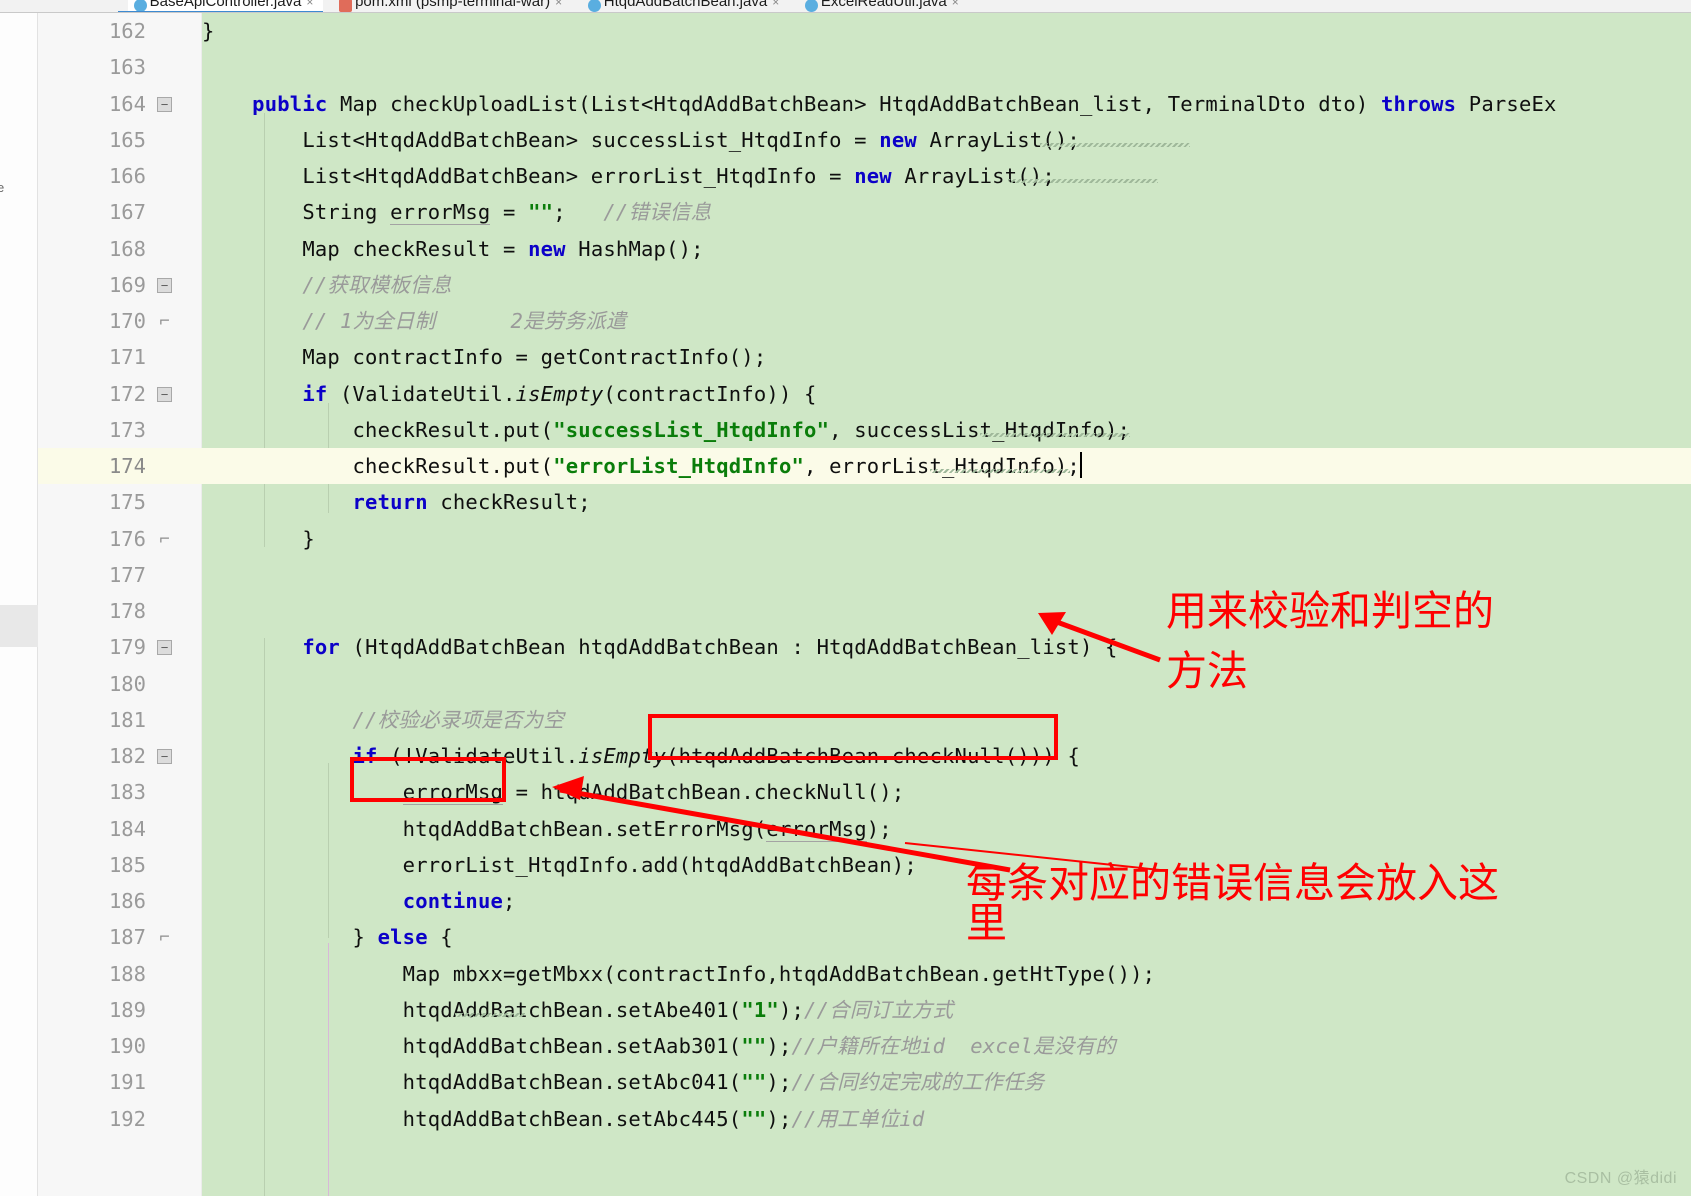 The image size is (1691, 1196). What do you see at coordinates (225, 5) in the screenshot?
I see `tab-label: BaseApiController.java` at bounding box center [225, 5].